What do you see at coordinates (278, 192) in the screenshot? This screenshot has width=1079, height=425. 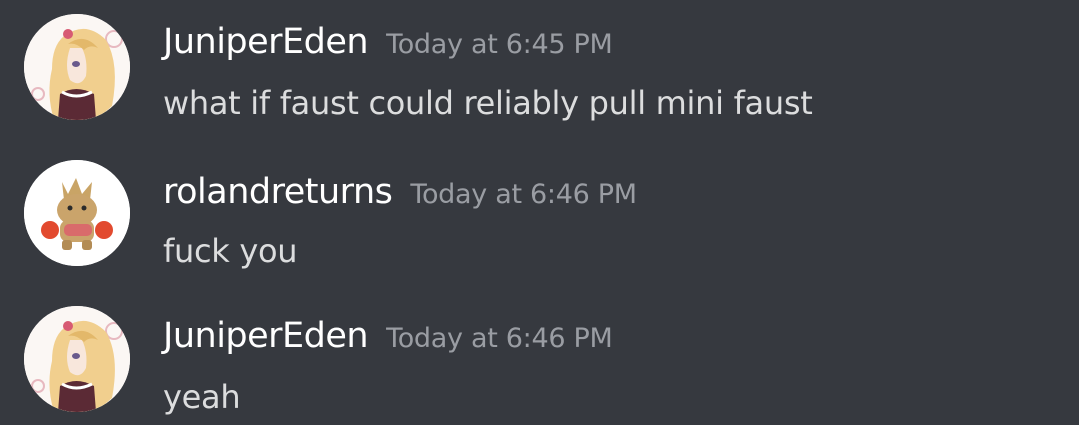 I see `username: rolandreturns` at bounding box center [278, 192].